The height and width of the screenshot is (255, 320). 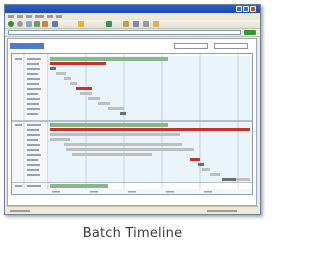 What do you see at coordinates (81, 24) in the screenshot?
I see `favorites-icon` at bounding box center [81, 24].